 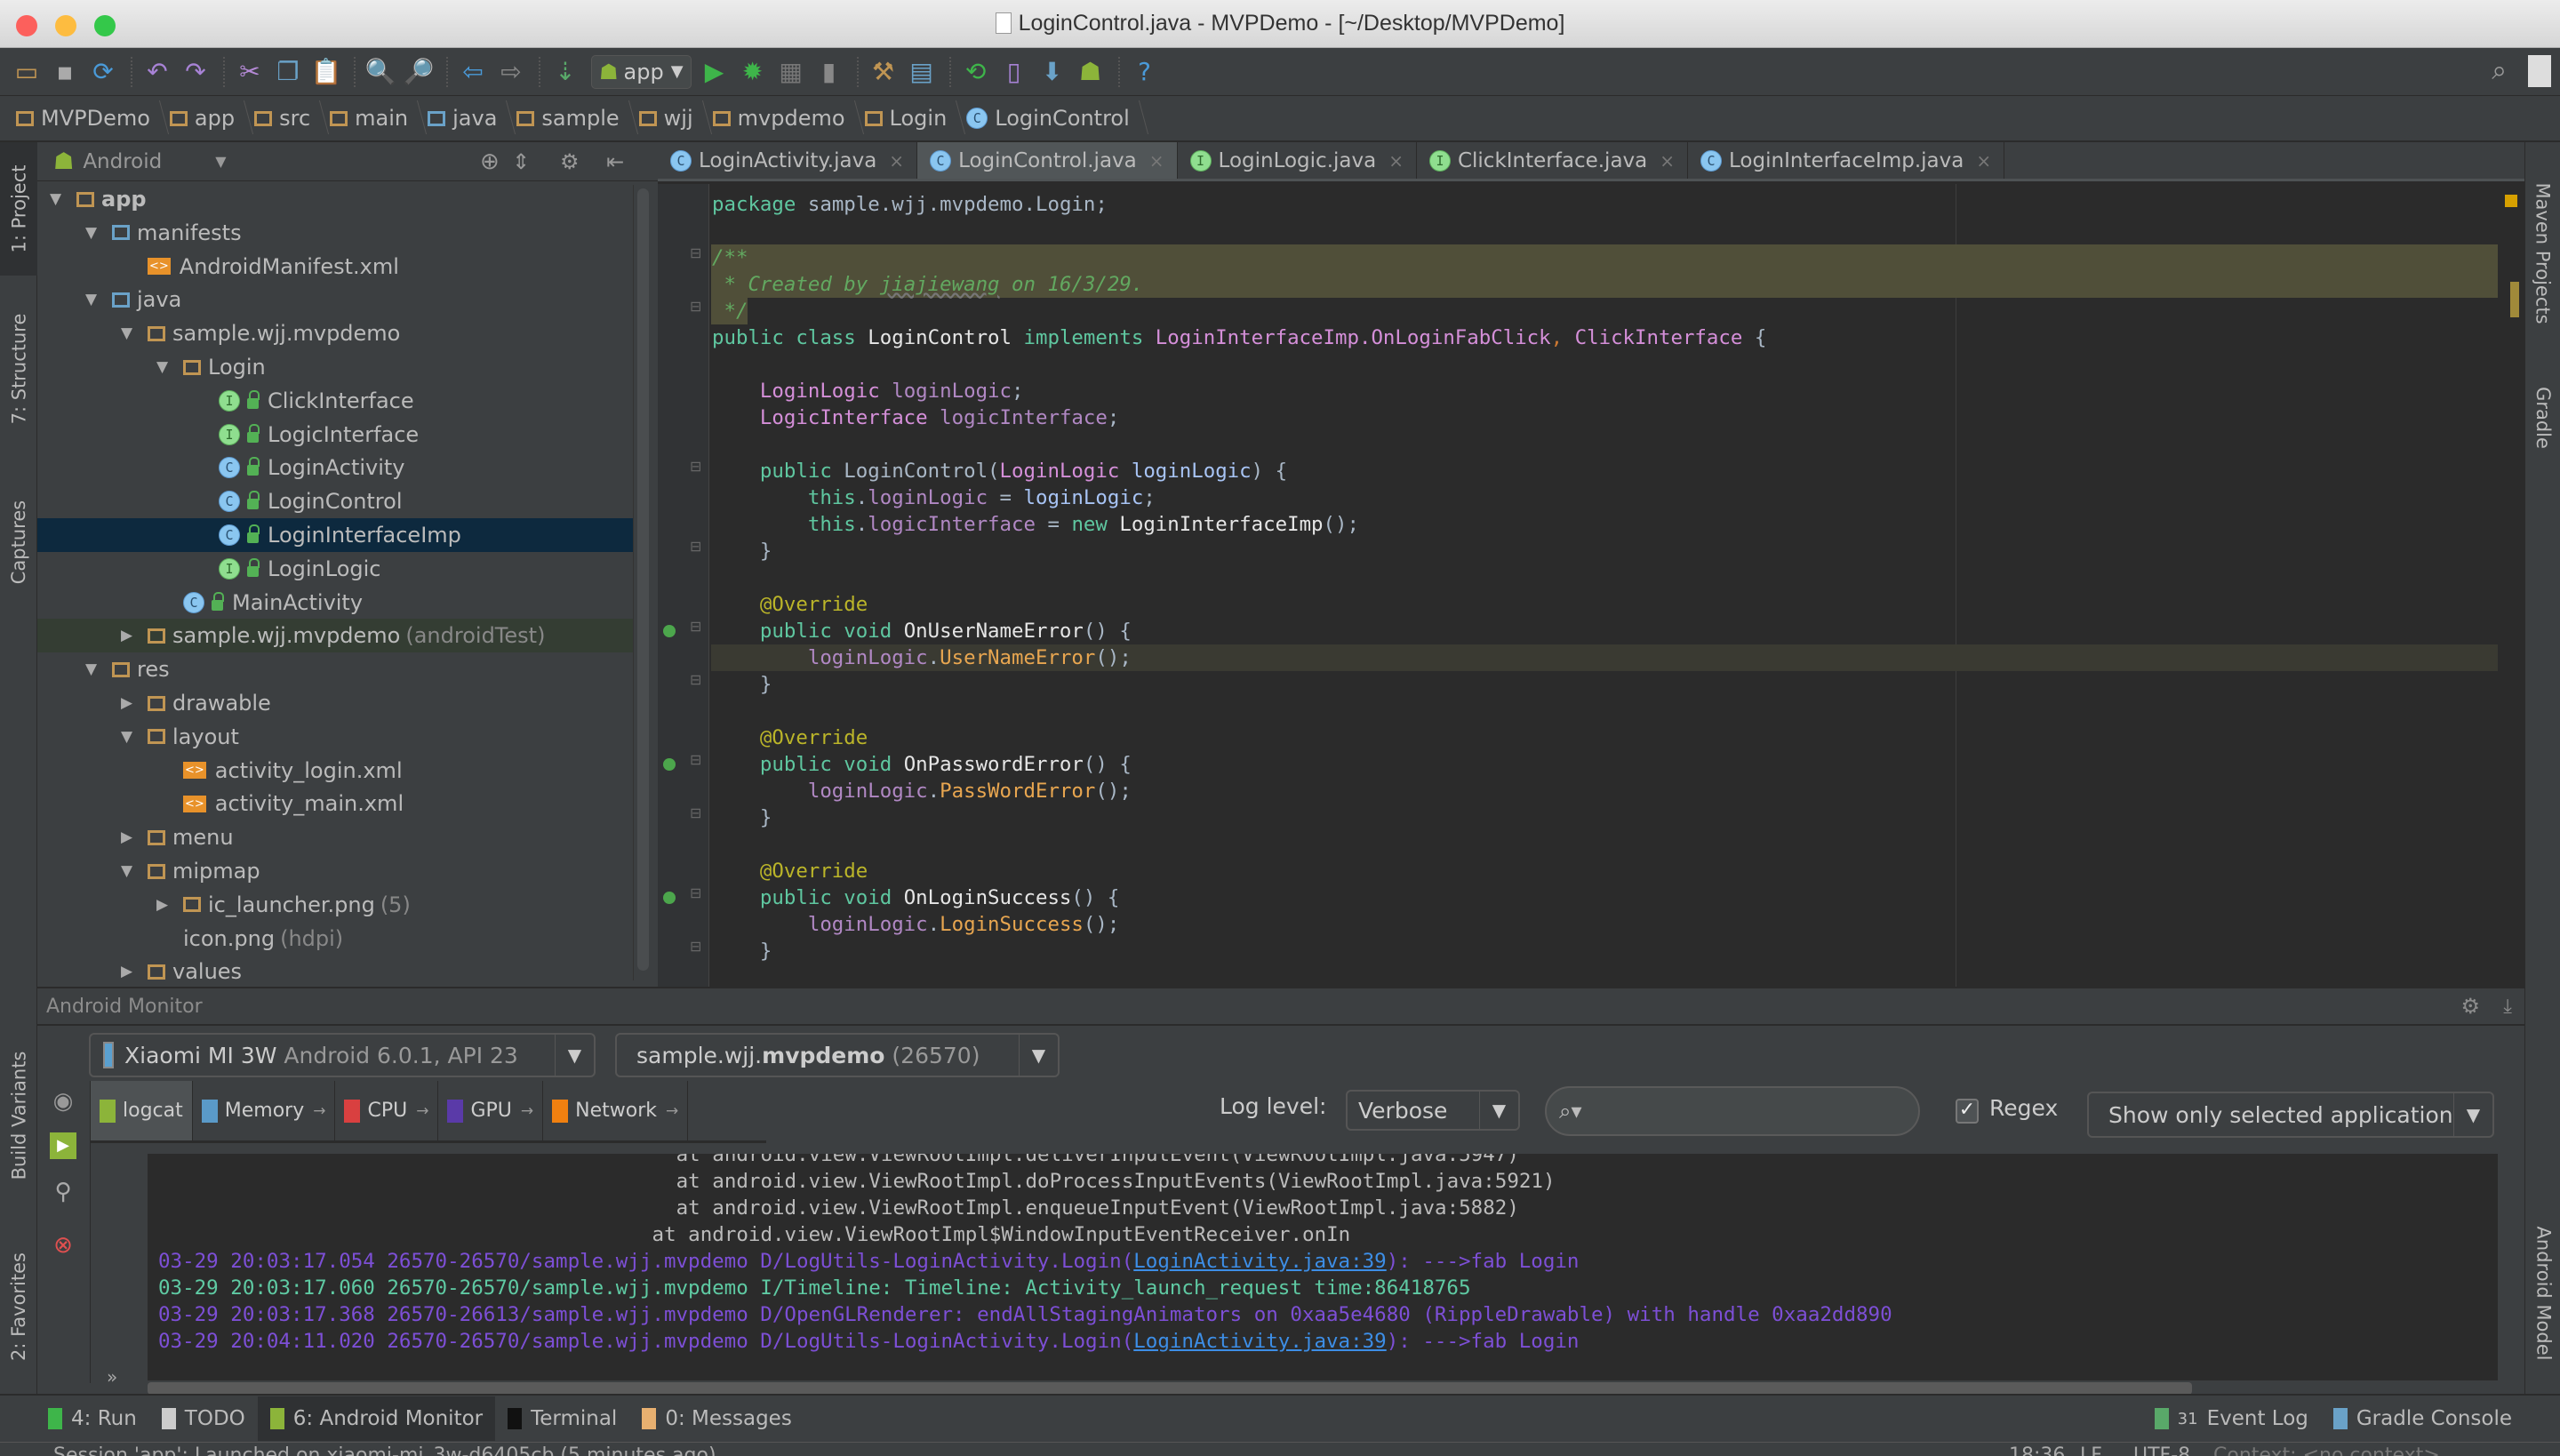 What do you see at coordinates (18, 1115) in the screenshot?
I see `tool-tab-build-variants: Build Variants` at bounding box center [18, 1115].